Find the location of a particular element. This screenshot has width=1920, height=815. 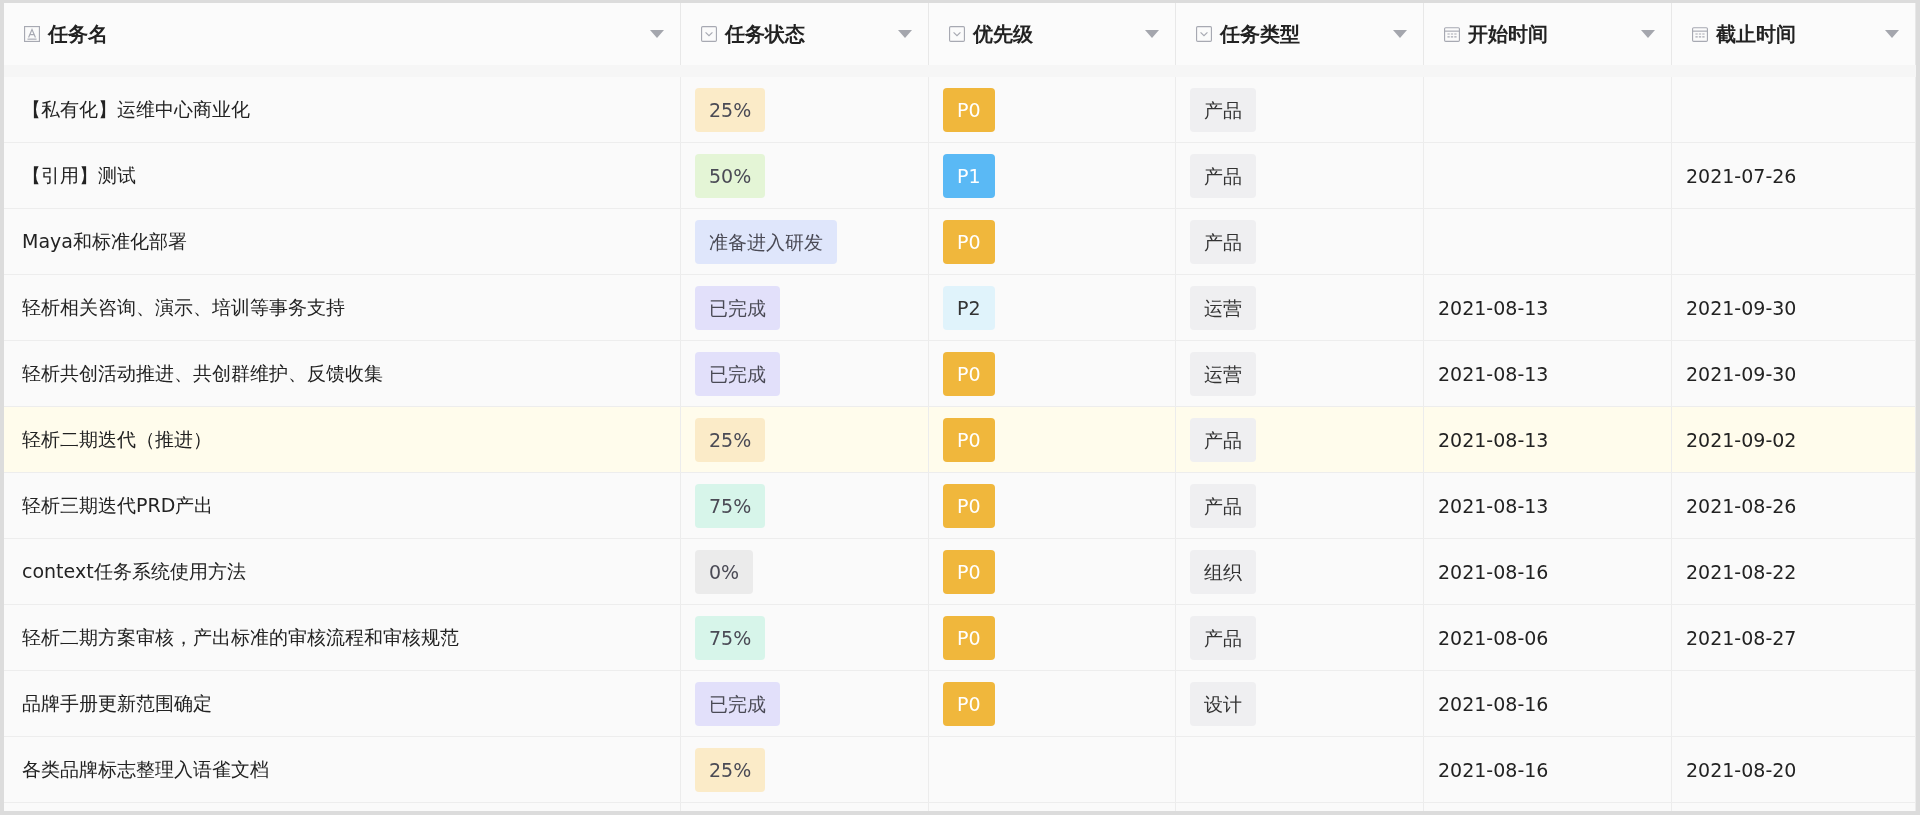

task-name: 轻析共创活动推进、共创群维护、反馈收集 is located at coordinates (202, 373).